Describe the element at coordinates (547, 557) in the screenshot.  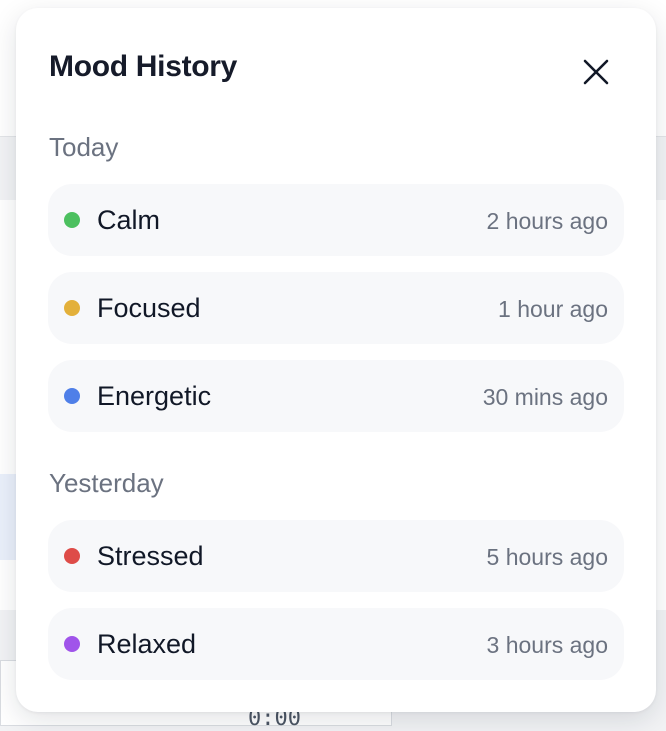
I see `mood-timestamp: 5 hours ago` at that location.